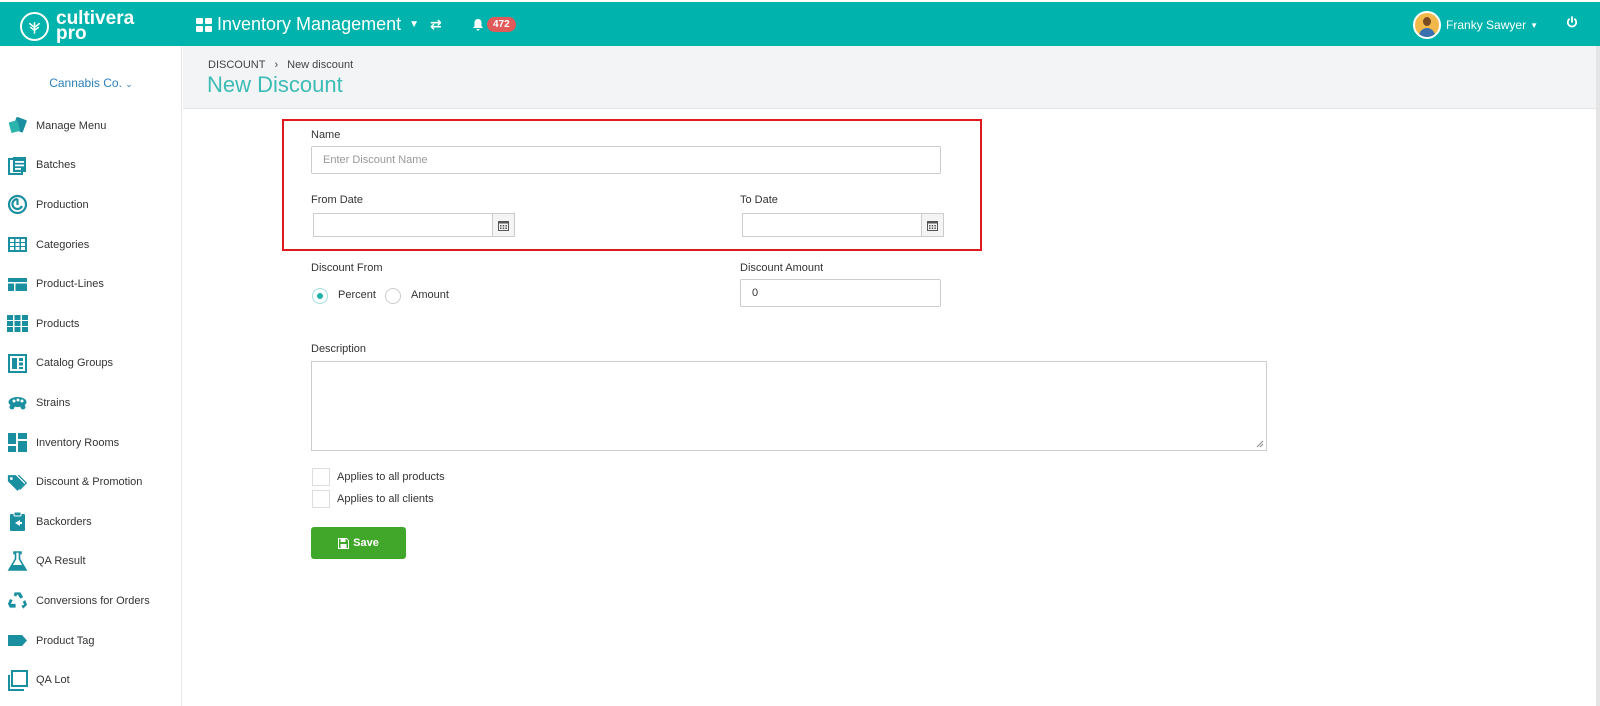 The width and height of the screenshot is (1600, 706). Describe the element at coordinates (91, 324) in the screenshot. I see `sidebar-item-products: Products` at that location.